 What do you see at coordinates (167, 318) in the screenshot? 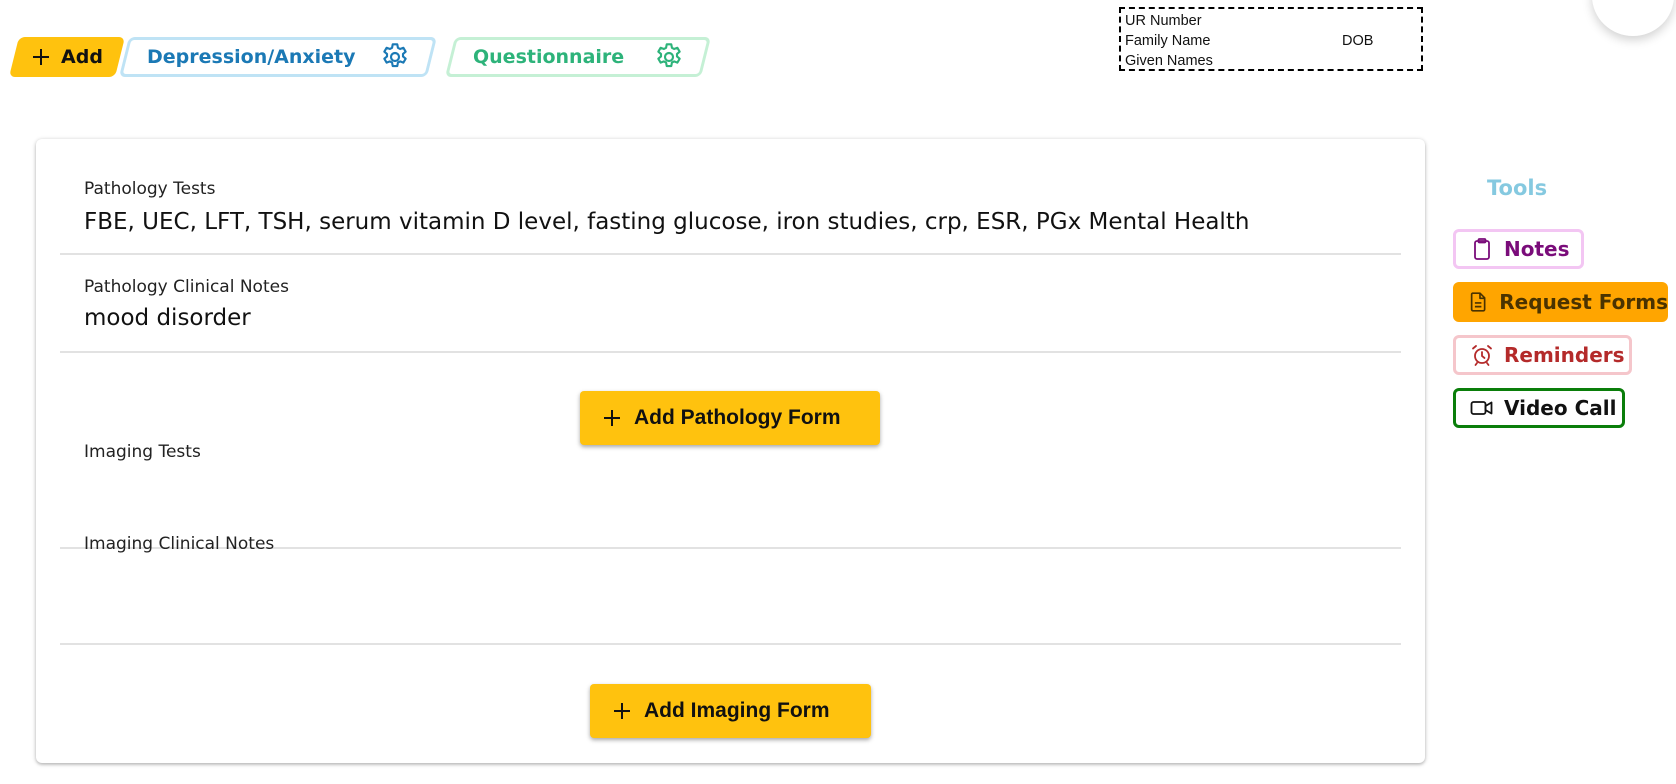
I see `pathology-clinical-notes-value: mood disorder` at bounding box center [167, 318].